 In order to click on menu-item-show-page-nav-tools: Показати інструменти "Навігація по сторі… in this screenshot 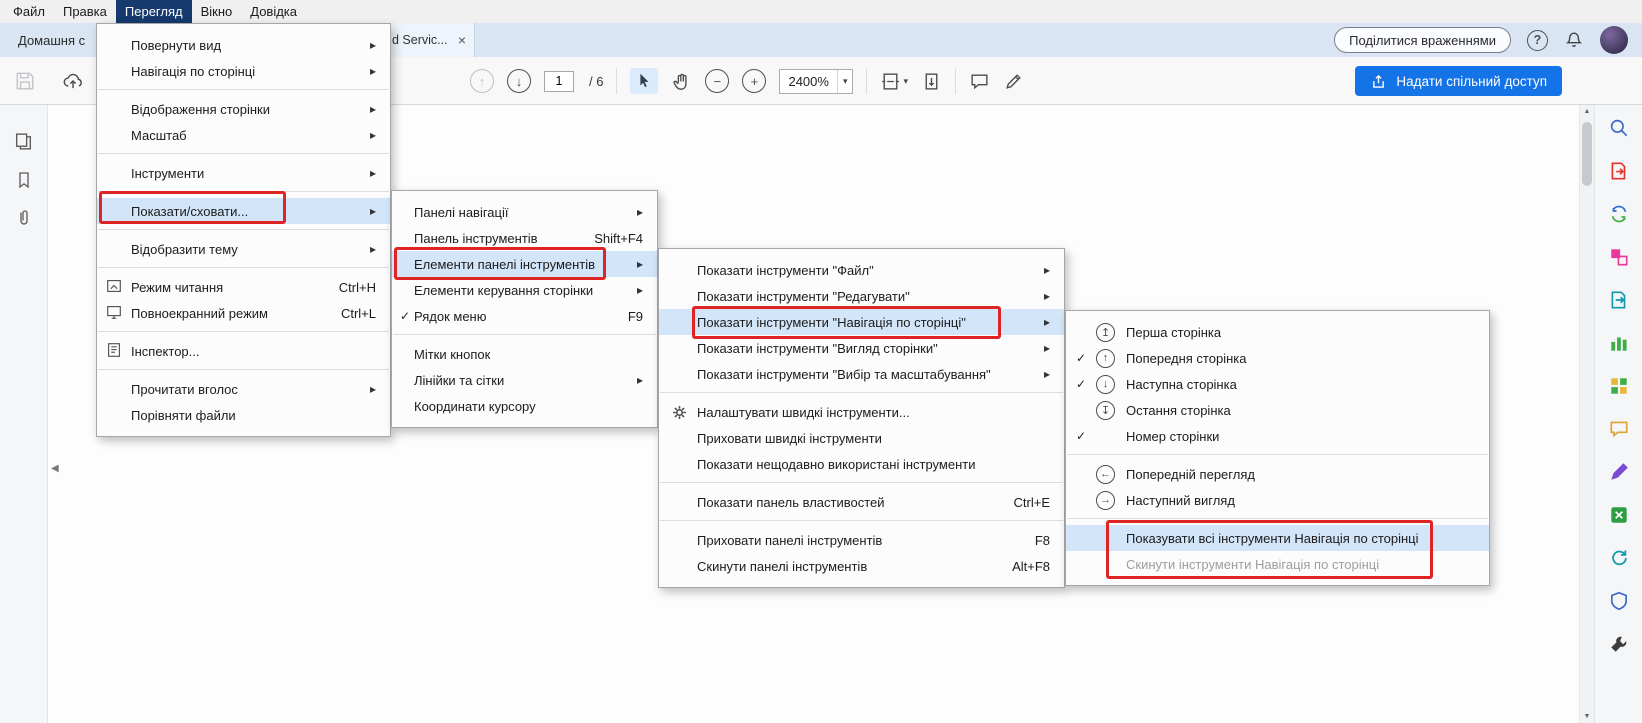, I will do `click(861, 322)`.